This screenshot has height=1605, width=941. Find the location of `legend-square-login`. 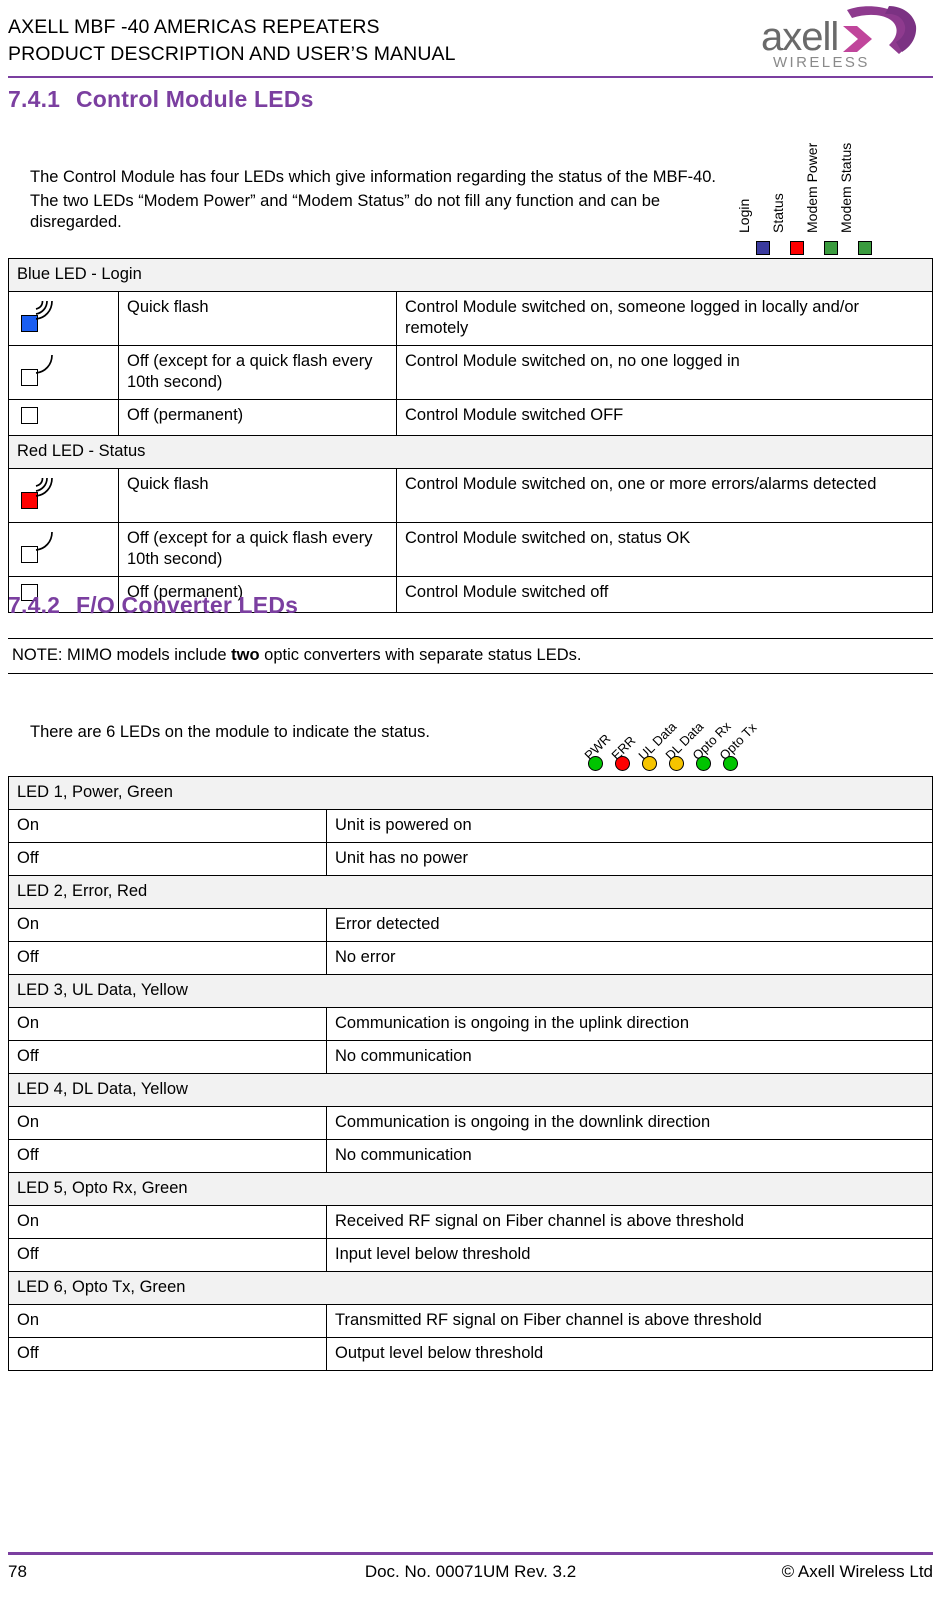

legend-square-login is located at coordinates (763, 248).